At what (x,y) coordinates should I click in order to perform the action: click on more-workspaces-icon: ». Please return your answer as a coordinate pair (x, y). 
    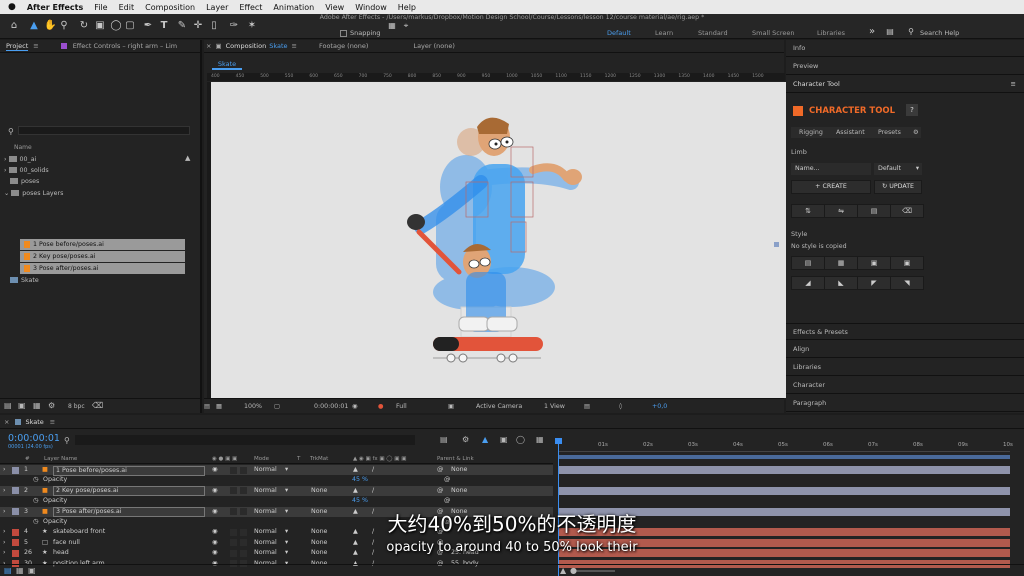
    Looking at the image, I should click on (872, 32).